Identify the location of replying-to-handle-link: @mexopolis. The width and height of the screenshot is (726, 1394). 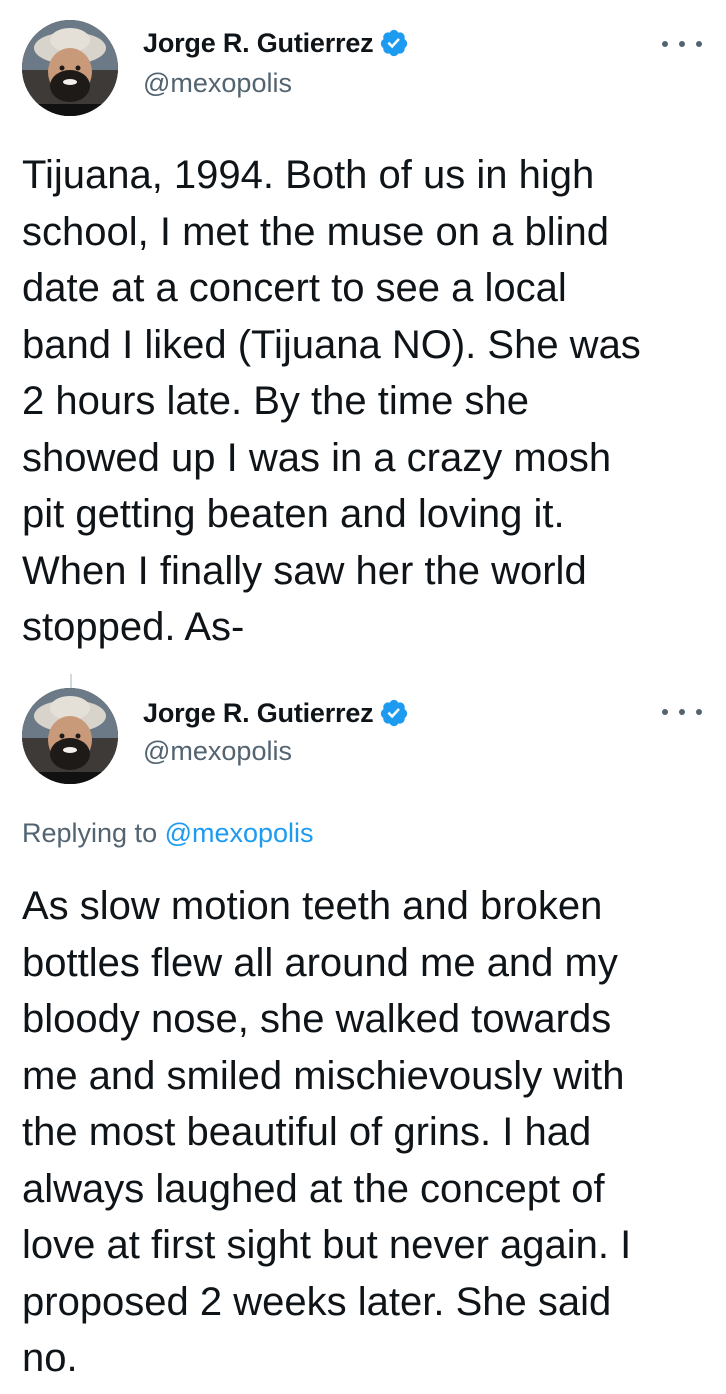
(239, 833).